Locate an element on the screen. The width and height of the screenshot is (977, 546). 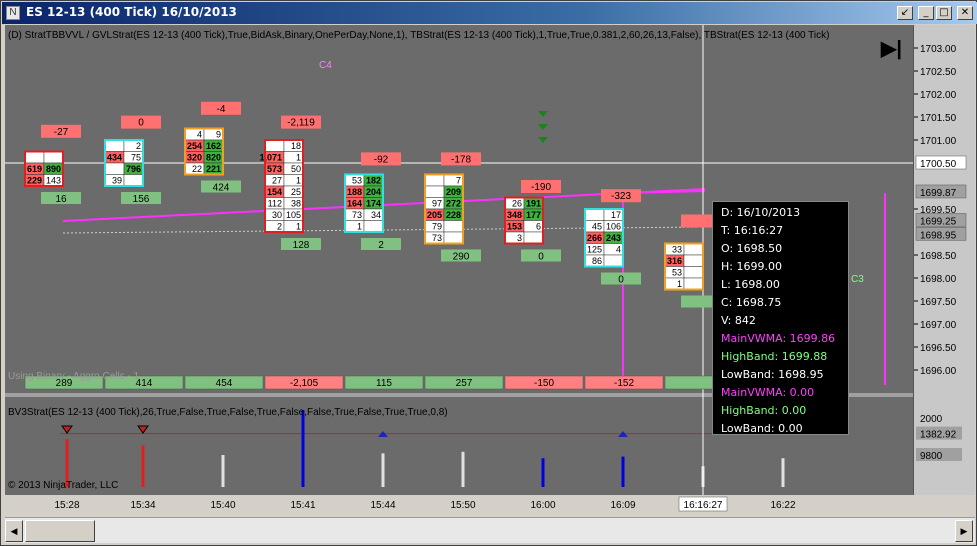
minimize-button: _ is located at coordinates (926, 13).